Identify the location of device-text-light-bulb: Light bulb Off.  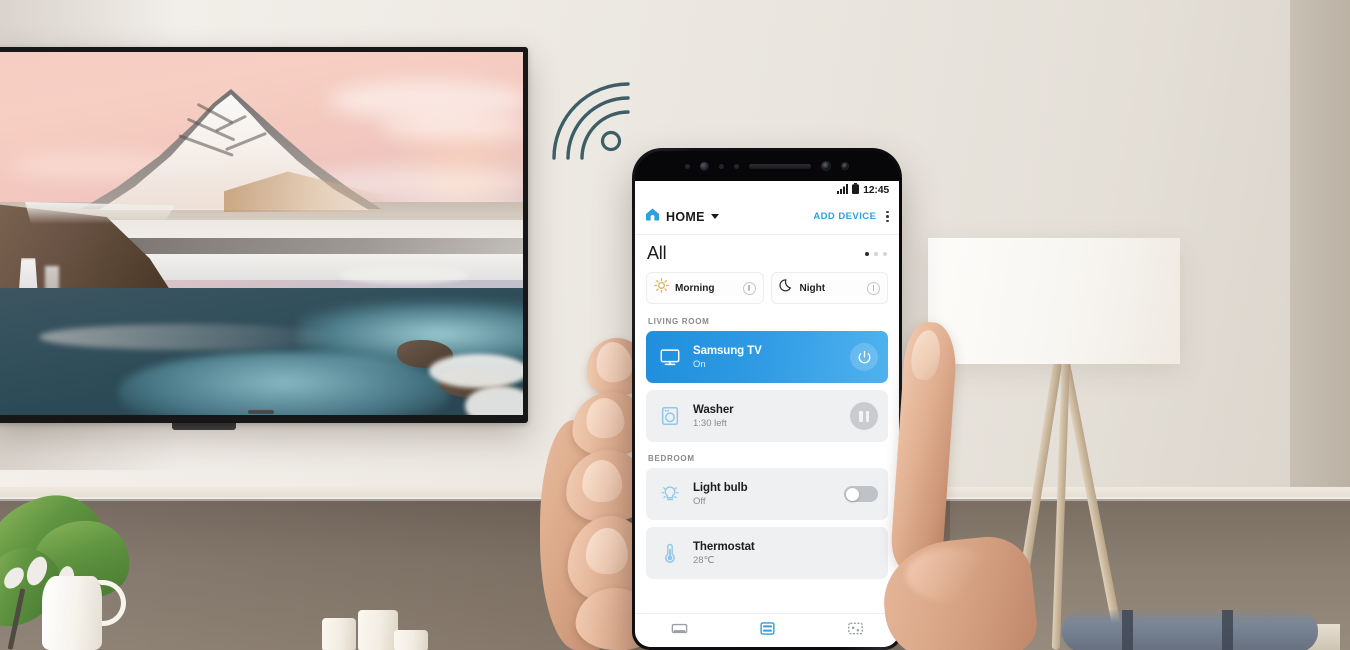
(720, 494).